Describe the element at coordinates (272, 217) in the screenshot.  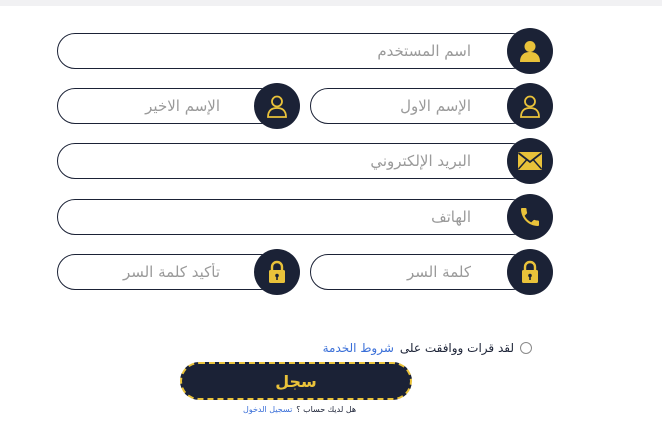
I see `phone-input` at that location.